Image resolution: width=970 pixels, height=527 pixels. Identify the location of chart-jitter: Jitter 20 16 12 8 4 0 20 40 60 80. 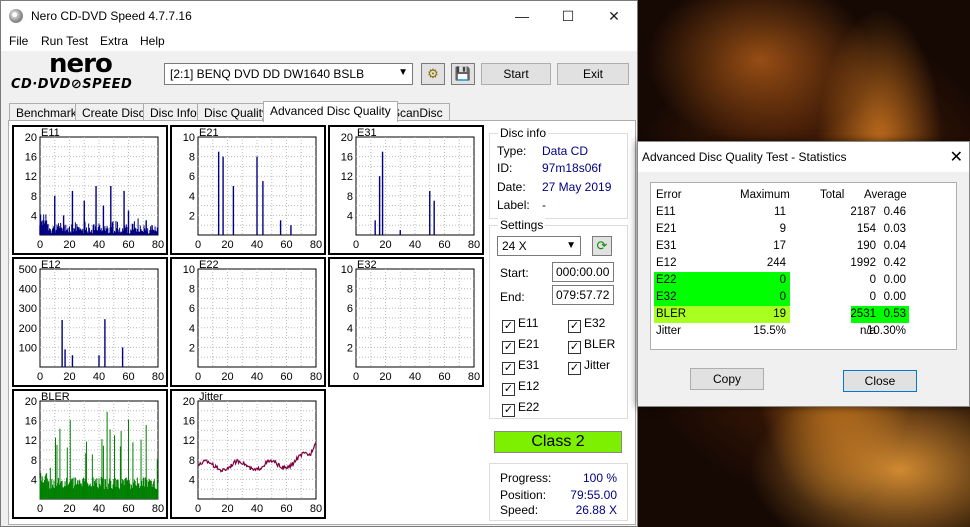
(248, 454).